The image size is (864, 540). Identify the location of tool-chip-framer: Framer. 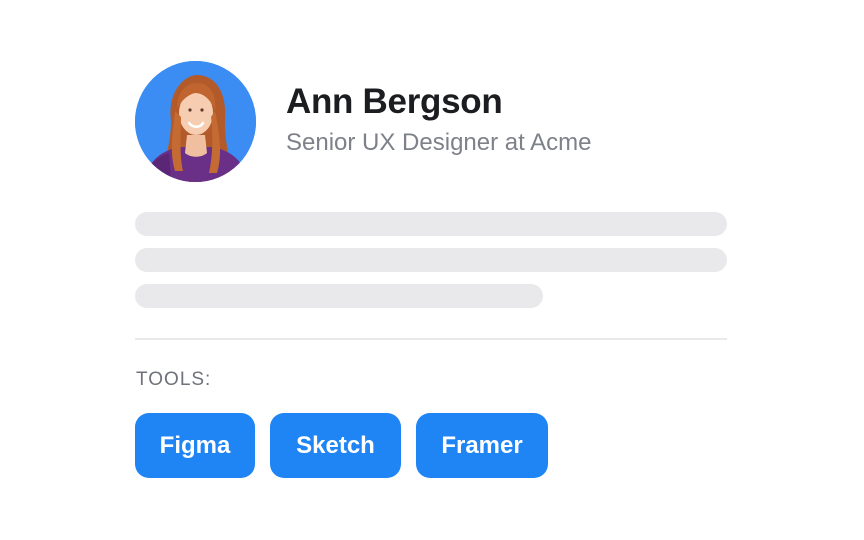
(482, 445).